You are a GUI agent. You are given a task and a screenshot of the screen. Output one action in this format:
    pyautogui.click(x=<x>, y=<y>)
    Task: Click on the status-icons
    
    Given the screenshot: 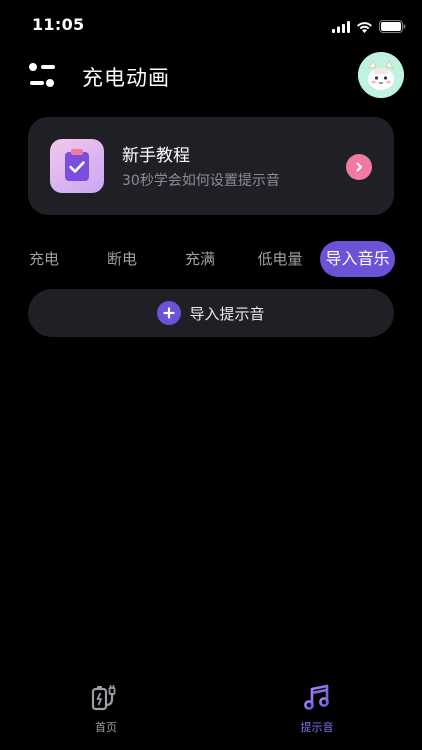 What is the action you would take?
    pyautogui.click(x=369, y=27)
    